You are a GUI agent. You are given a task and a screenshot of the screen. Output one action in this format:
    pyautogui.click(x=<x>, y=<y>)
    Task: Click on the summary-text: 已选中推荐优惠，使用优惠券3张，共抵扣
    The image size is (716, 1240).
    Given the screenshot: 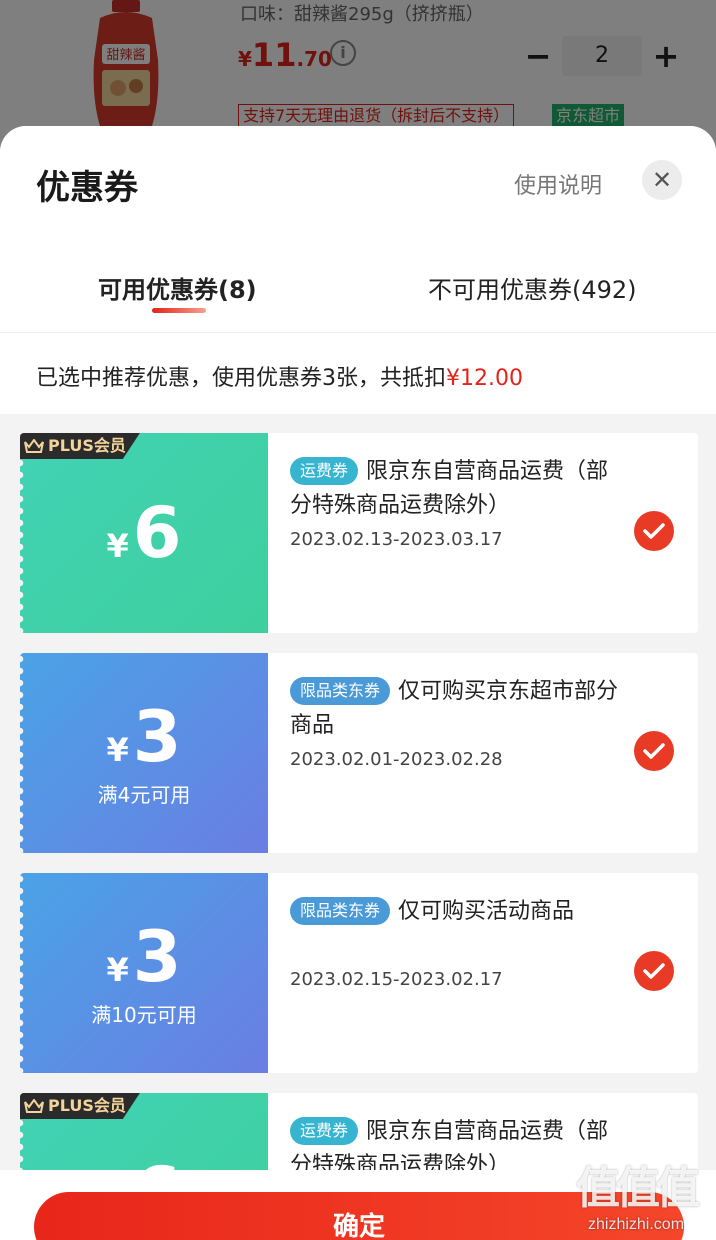 What is the action you would take?
    pyautogui.click(x=241, y=378)
    